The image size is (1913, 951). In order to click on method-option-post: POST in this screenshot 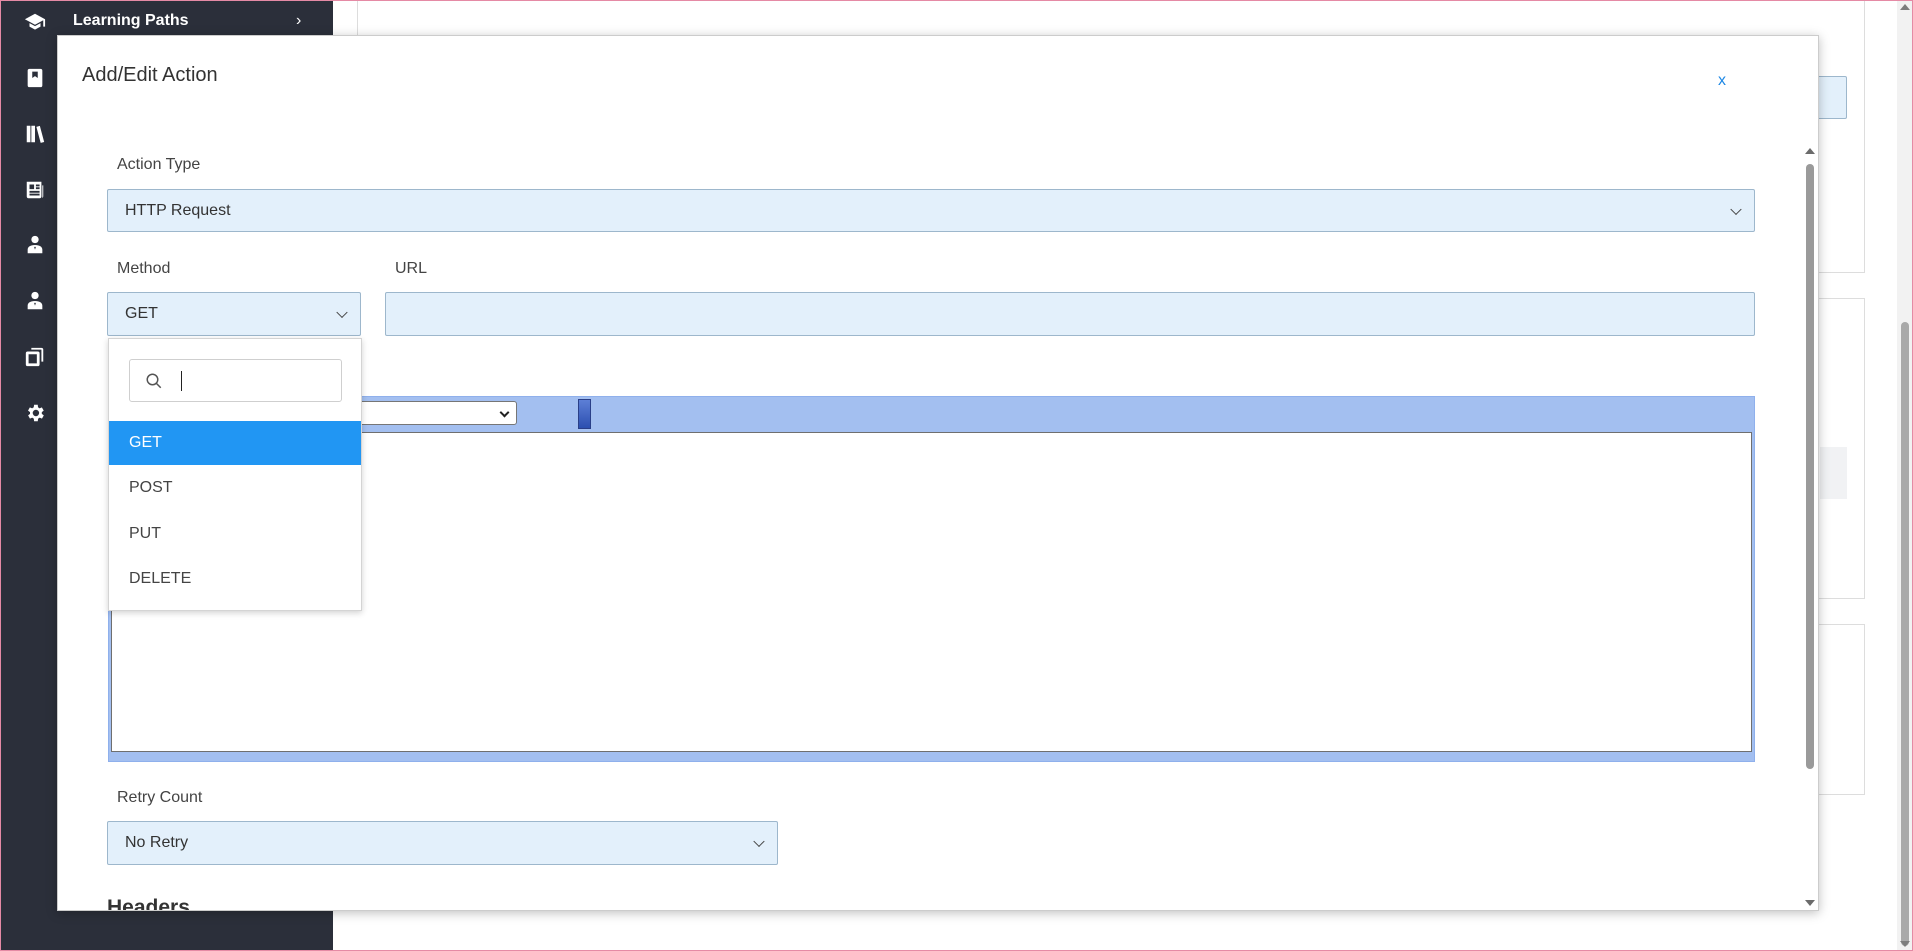, I will do `click(235, 488)`.